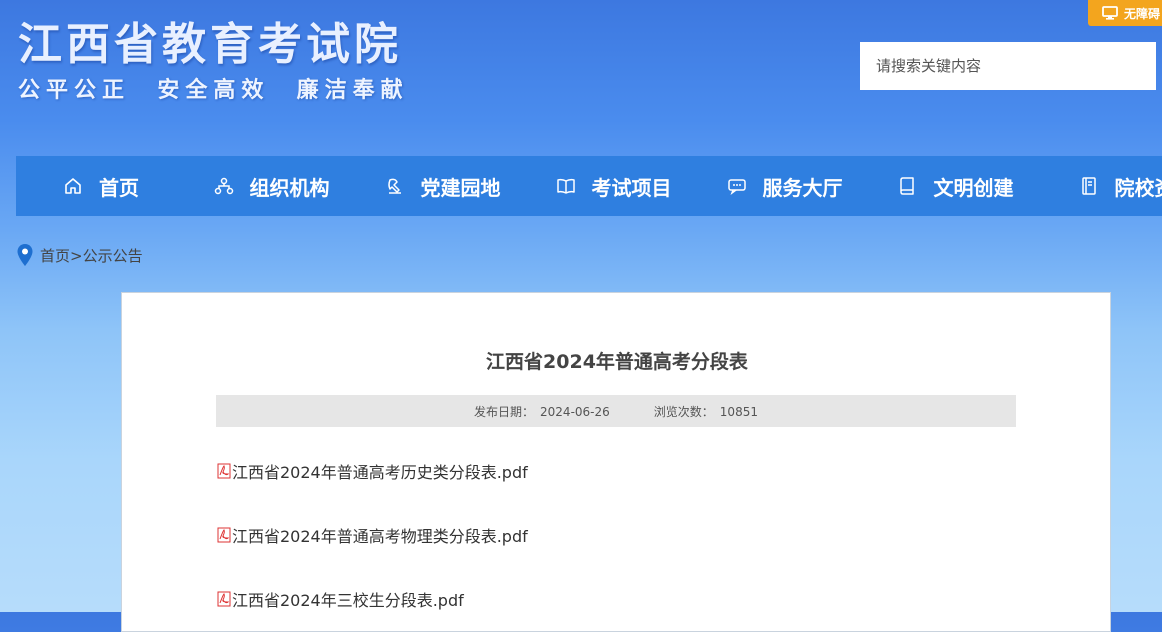 This screenshot has height=632, width=1162. What do you see at coordinates (1008, 66) in the screenshot?
I see `search-input` at bounding box center [1008, 66].